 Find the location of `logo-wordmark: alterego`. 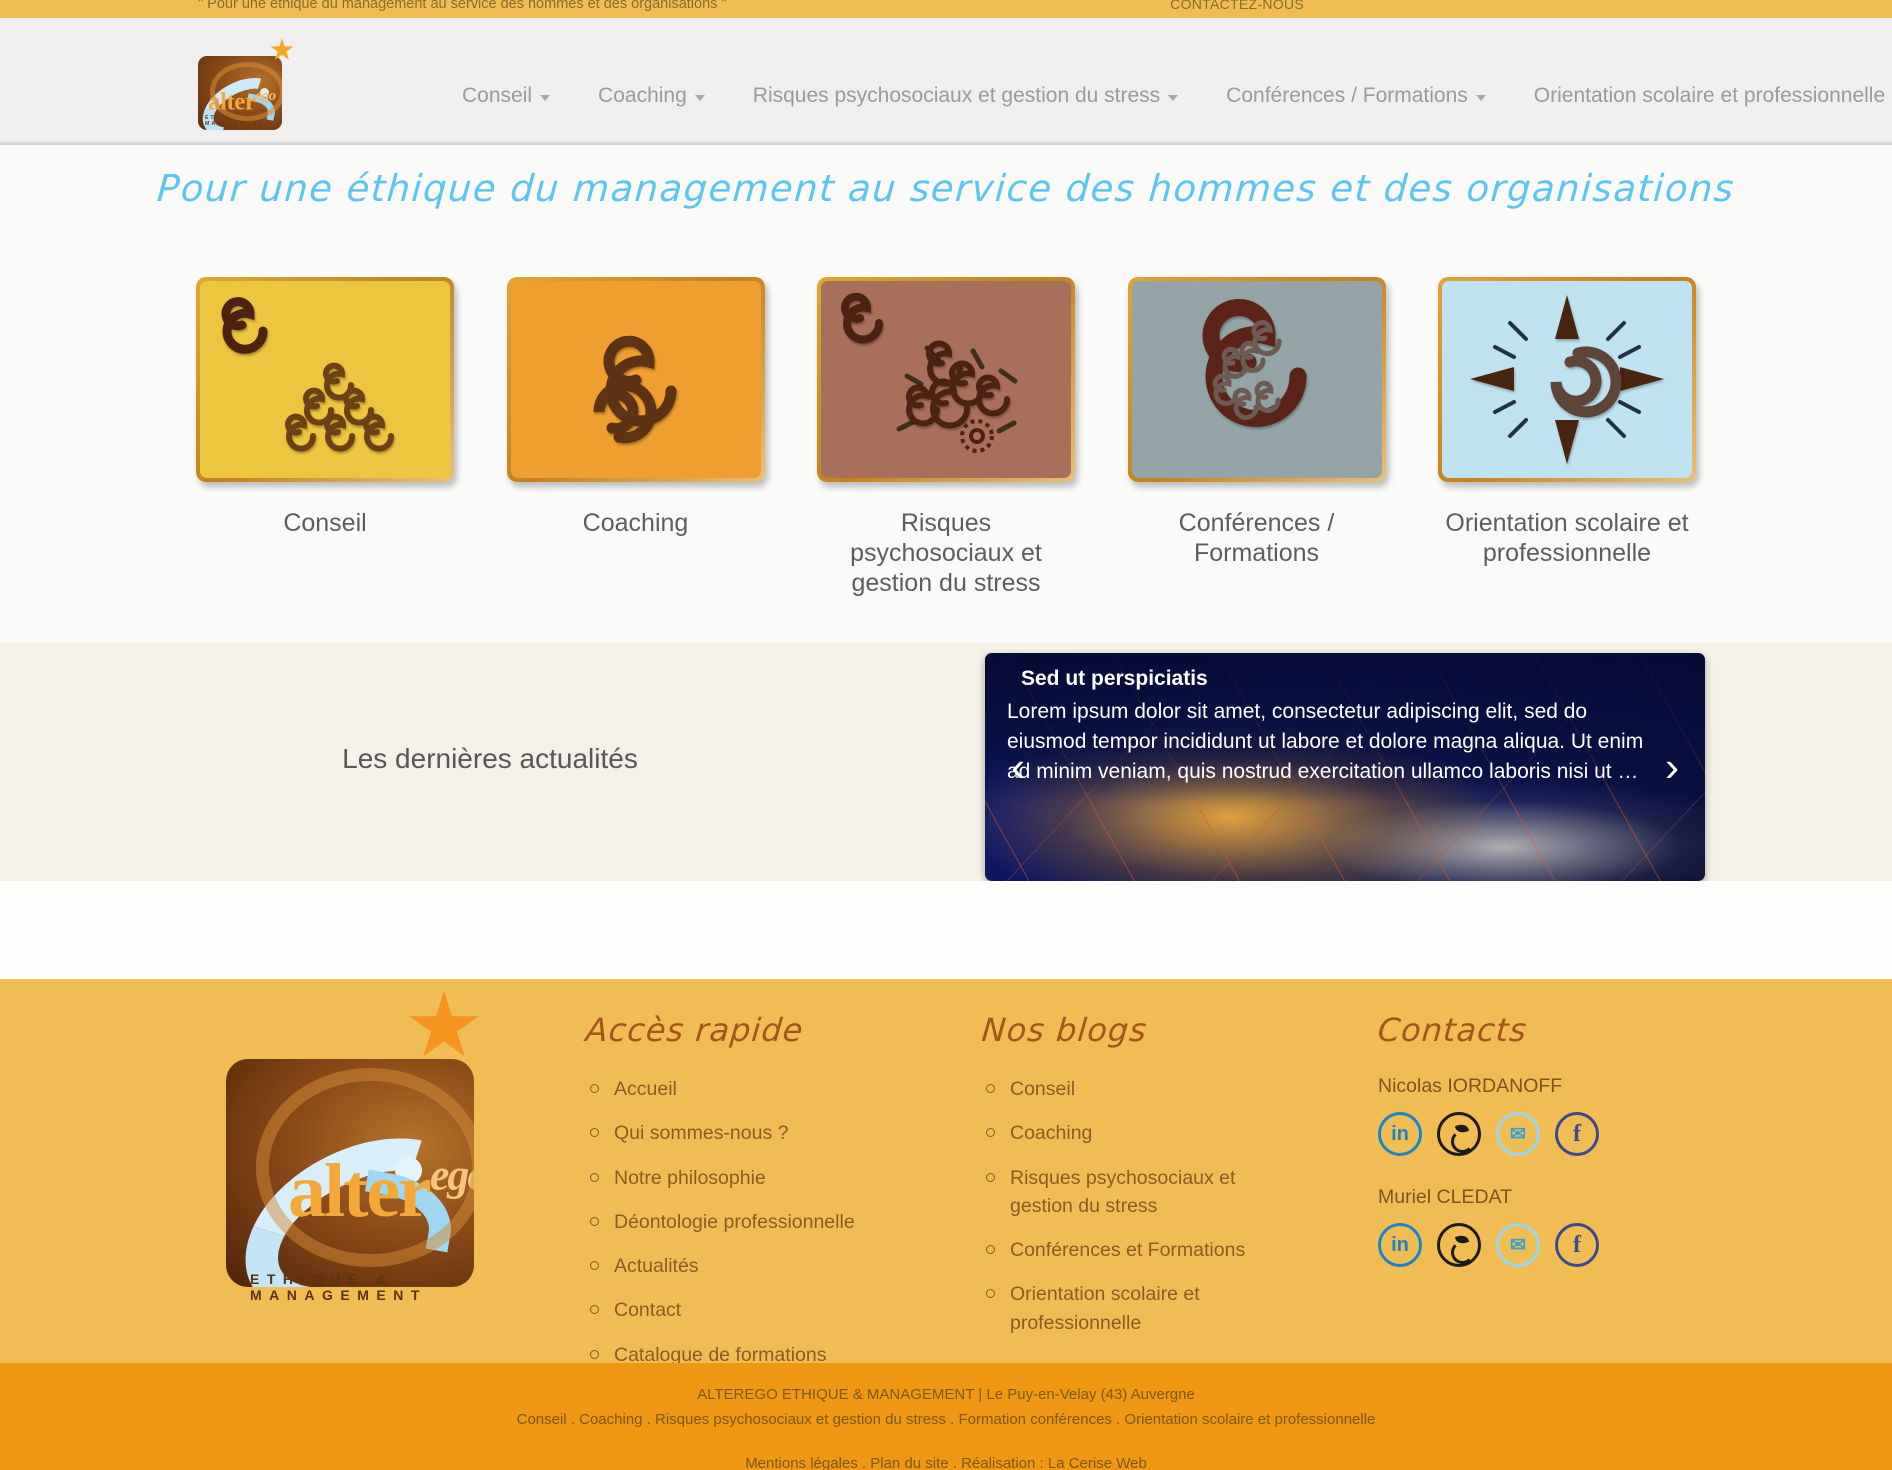

logo-wordmark: alterego is located at coordinates (242, 101).